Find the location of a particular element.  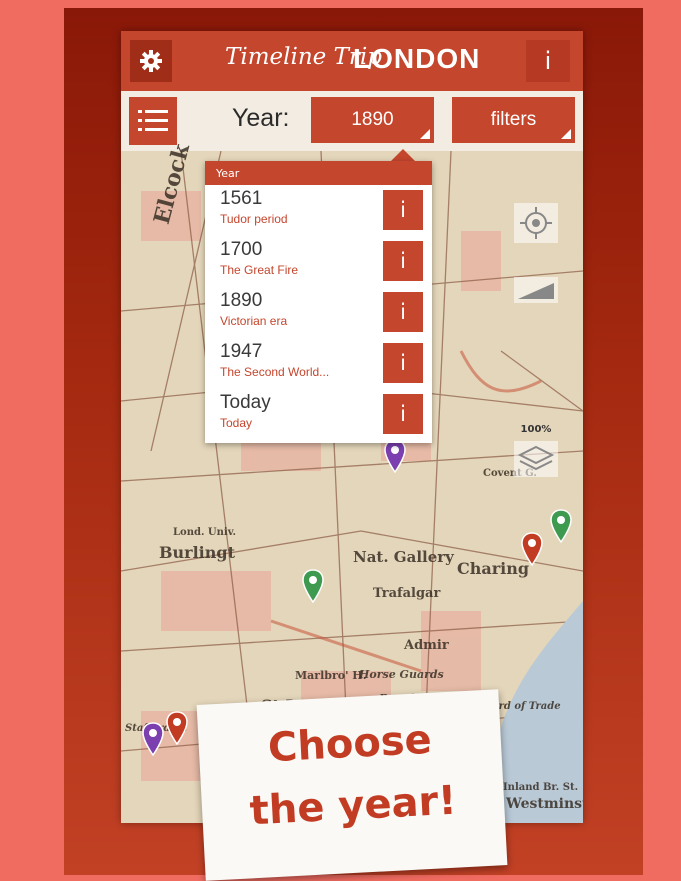

selected-year: 1890 is located at coordinates (372, 119).